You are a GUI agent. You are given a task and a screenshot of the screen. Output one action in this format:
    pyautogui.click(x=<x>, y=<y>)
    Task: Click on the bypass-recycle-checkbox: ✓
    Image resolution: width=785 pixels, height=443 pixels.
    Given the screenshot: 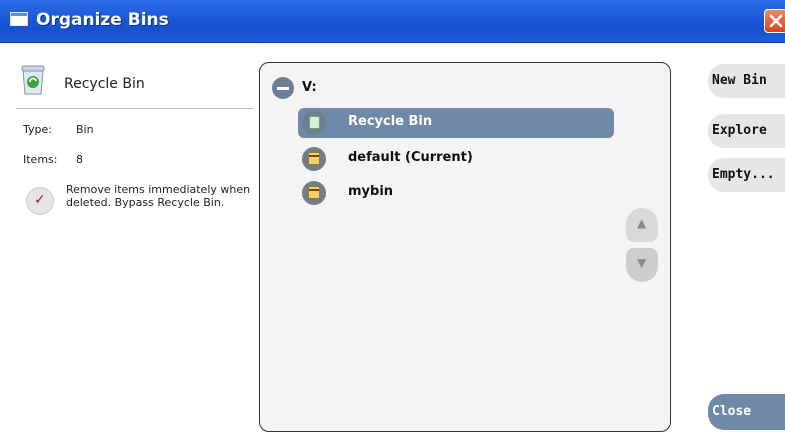 What is the action you would take?
    pyautogui.click(x=40, y=201)
    